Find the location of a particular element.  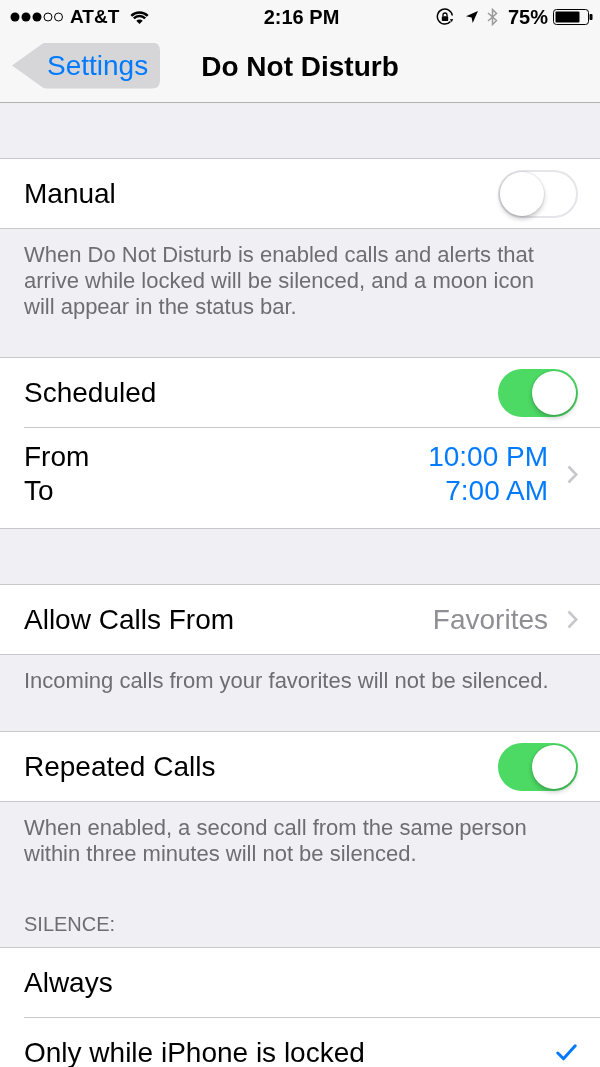

signal-icon is located at coordinates (36, 17).